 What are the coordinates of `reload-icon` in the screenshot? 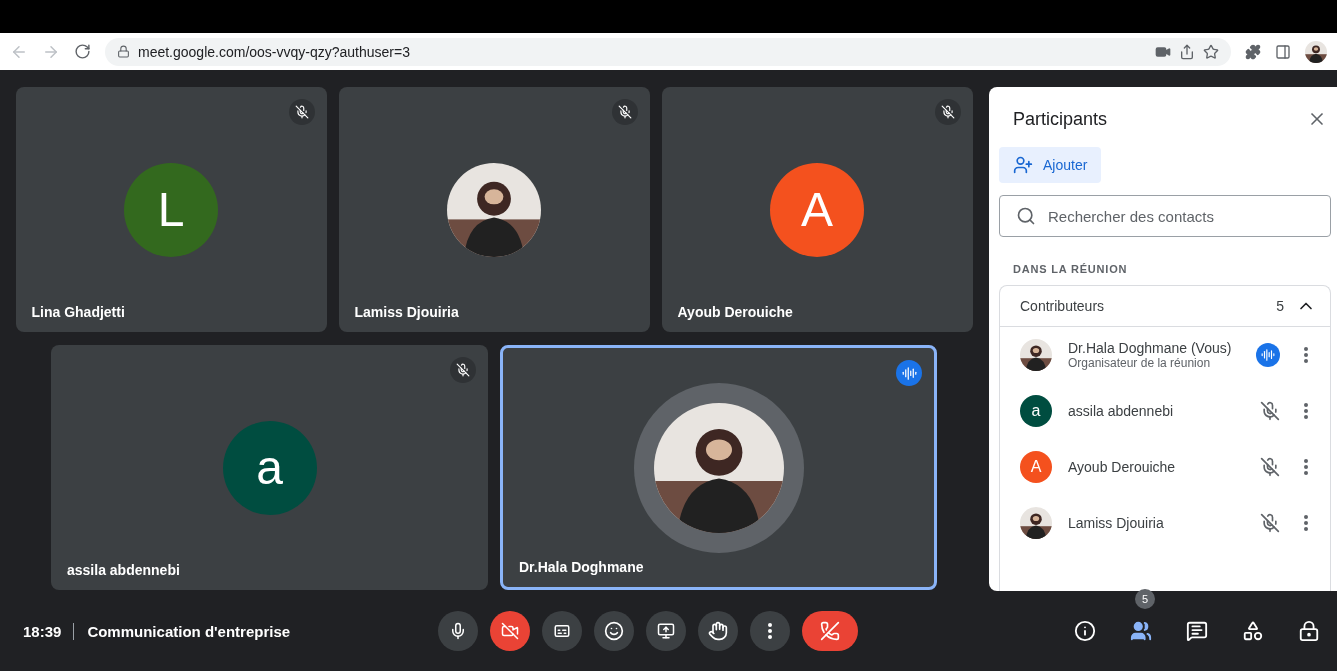 It's located at (82, 51).